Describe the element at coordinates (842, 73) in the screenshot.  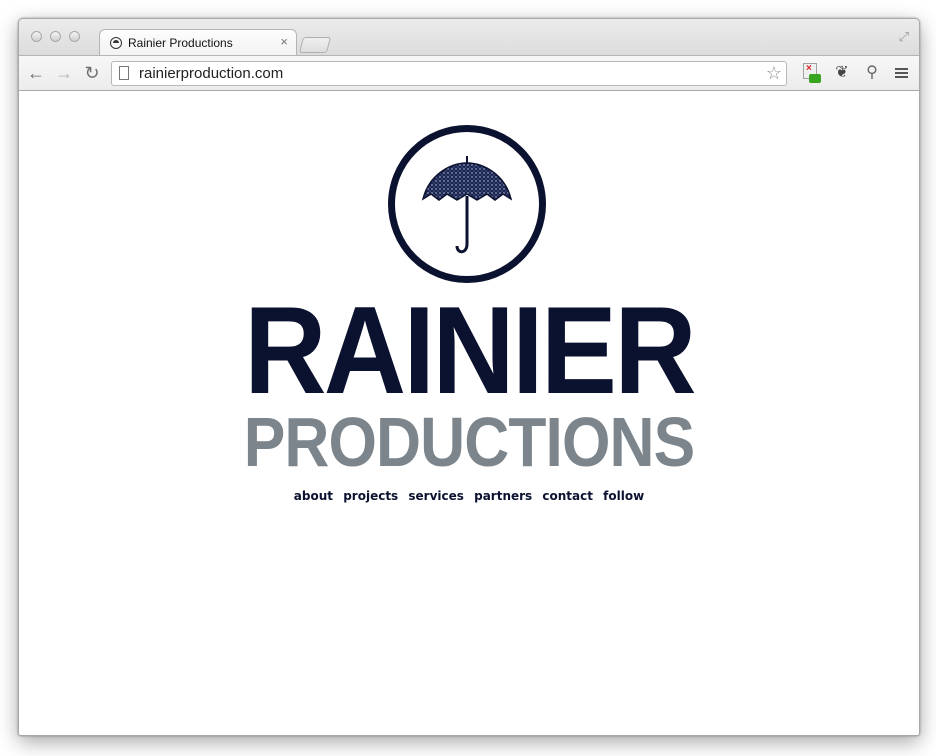
I see `evernote-elephant-icon: ❦` at that location.